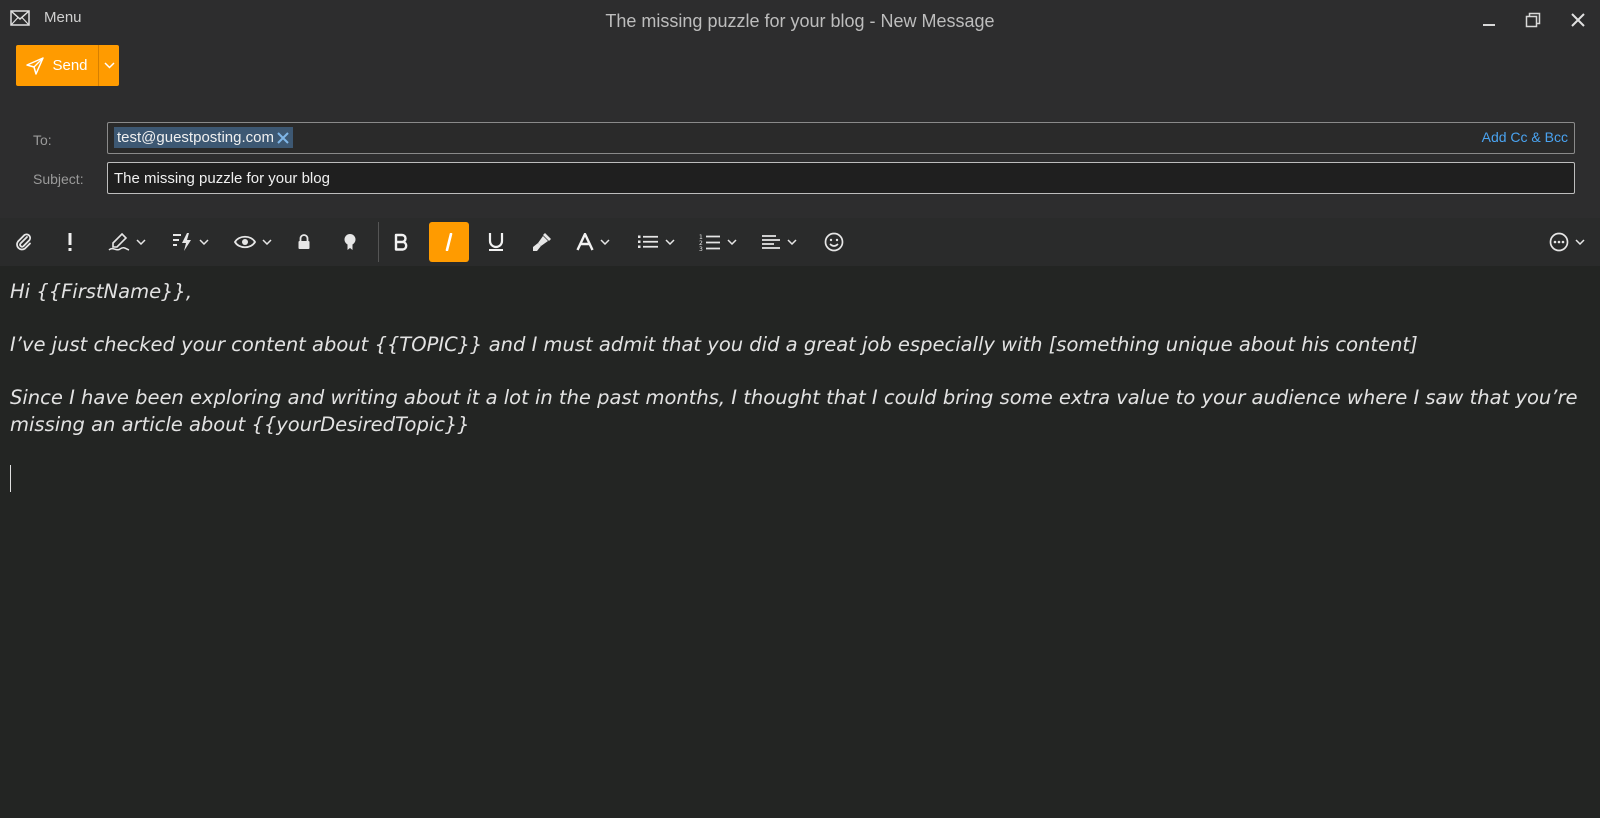 The height and width of the screenshot is (818, 1600). I want to click on align-left-icon, so click(770, 242).